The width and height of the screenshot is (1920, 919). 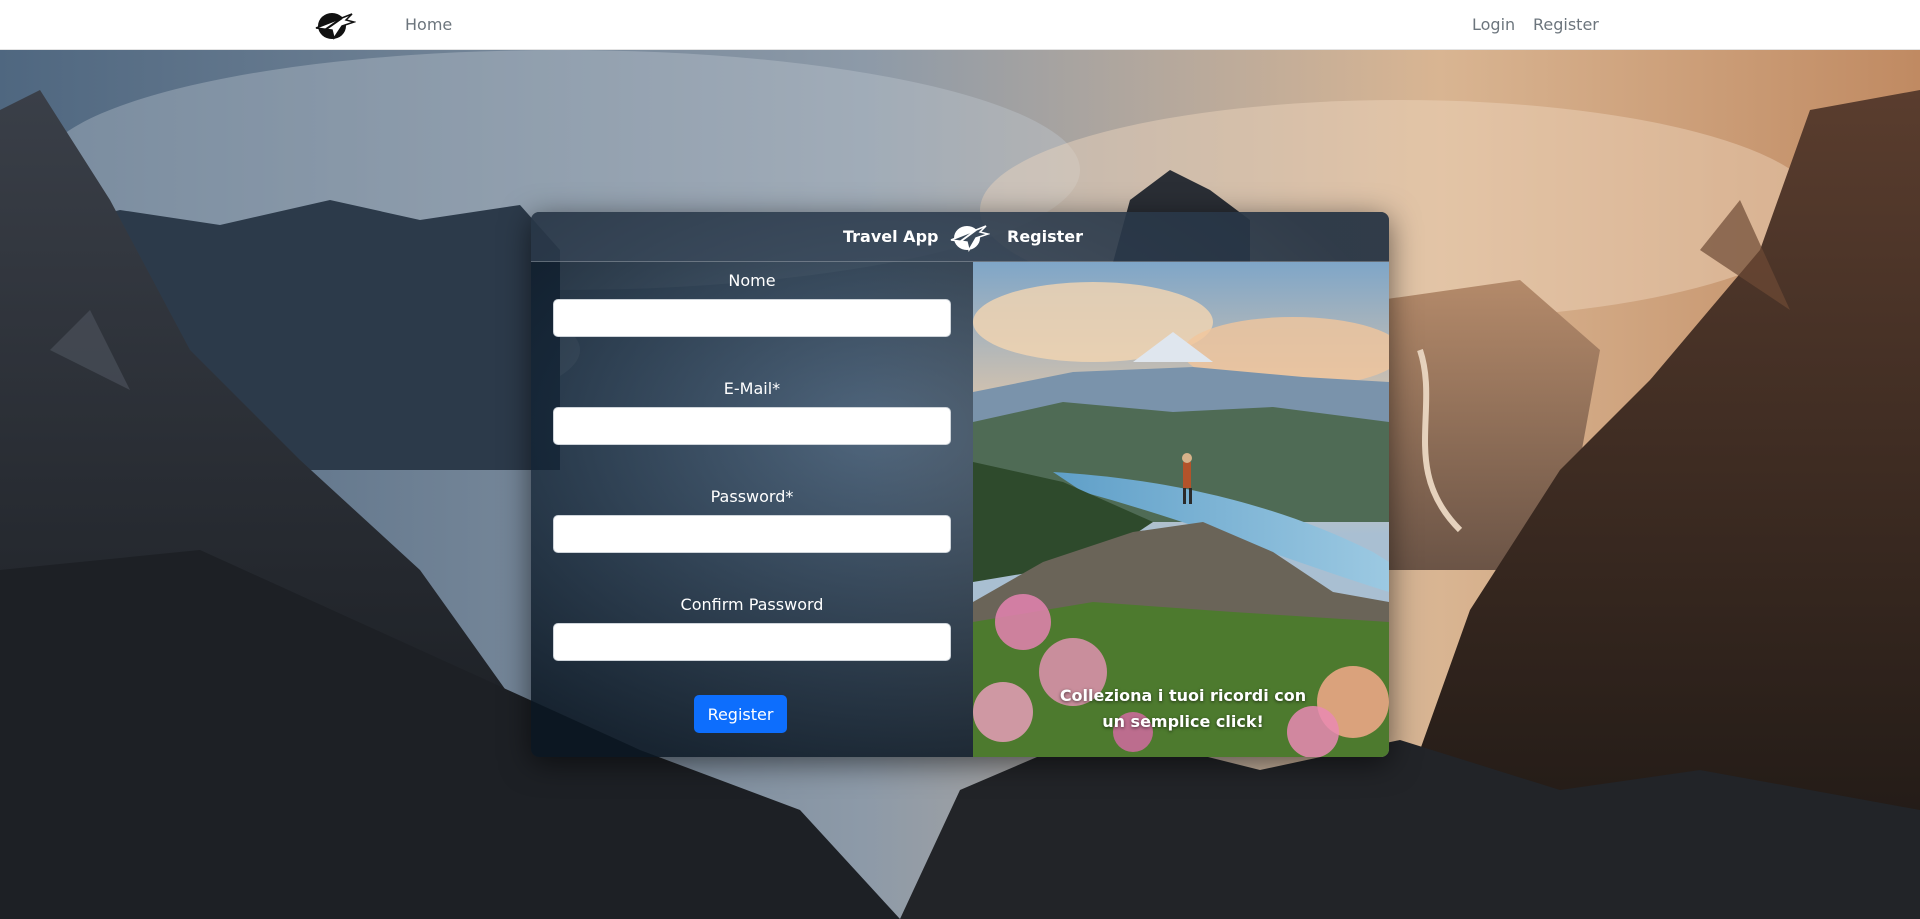 What do you see at coordinates (752, 642) in the screenshot?
I see `confirm-password-field` at bounding box center [752, 642].